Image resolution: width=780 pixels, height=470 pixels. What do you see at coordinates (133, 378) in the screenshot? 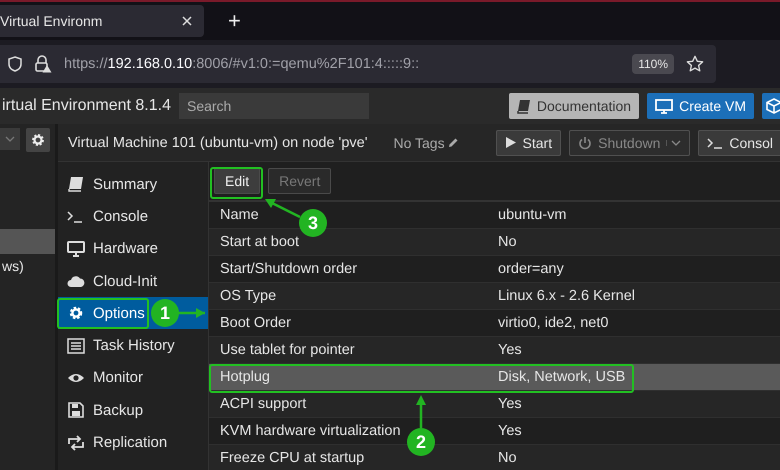
I see `nav-item: Monitor` at bounding box center [133, 378].